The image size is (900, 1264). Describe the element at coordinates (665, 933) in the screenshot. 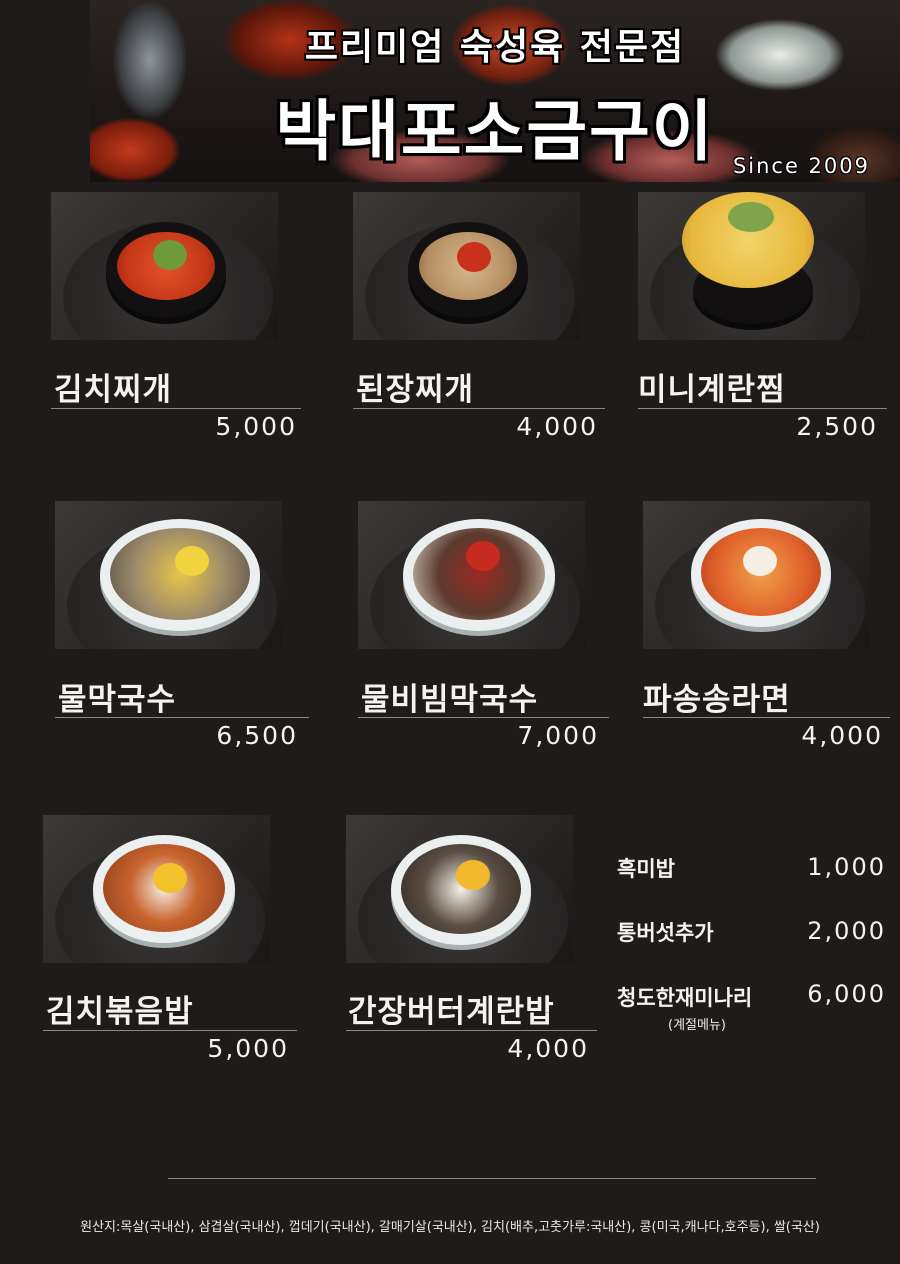

I see `extra-name: 통버섯추가` at that location.